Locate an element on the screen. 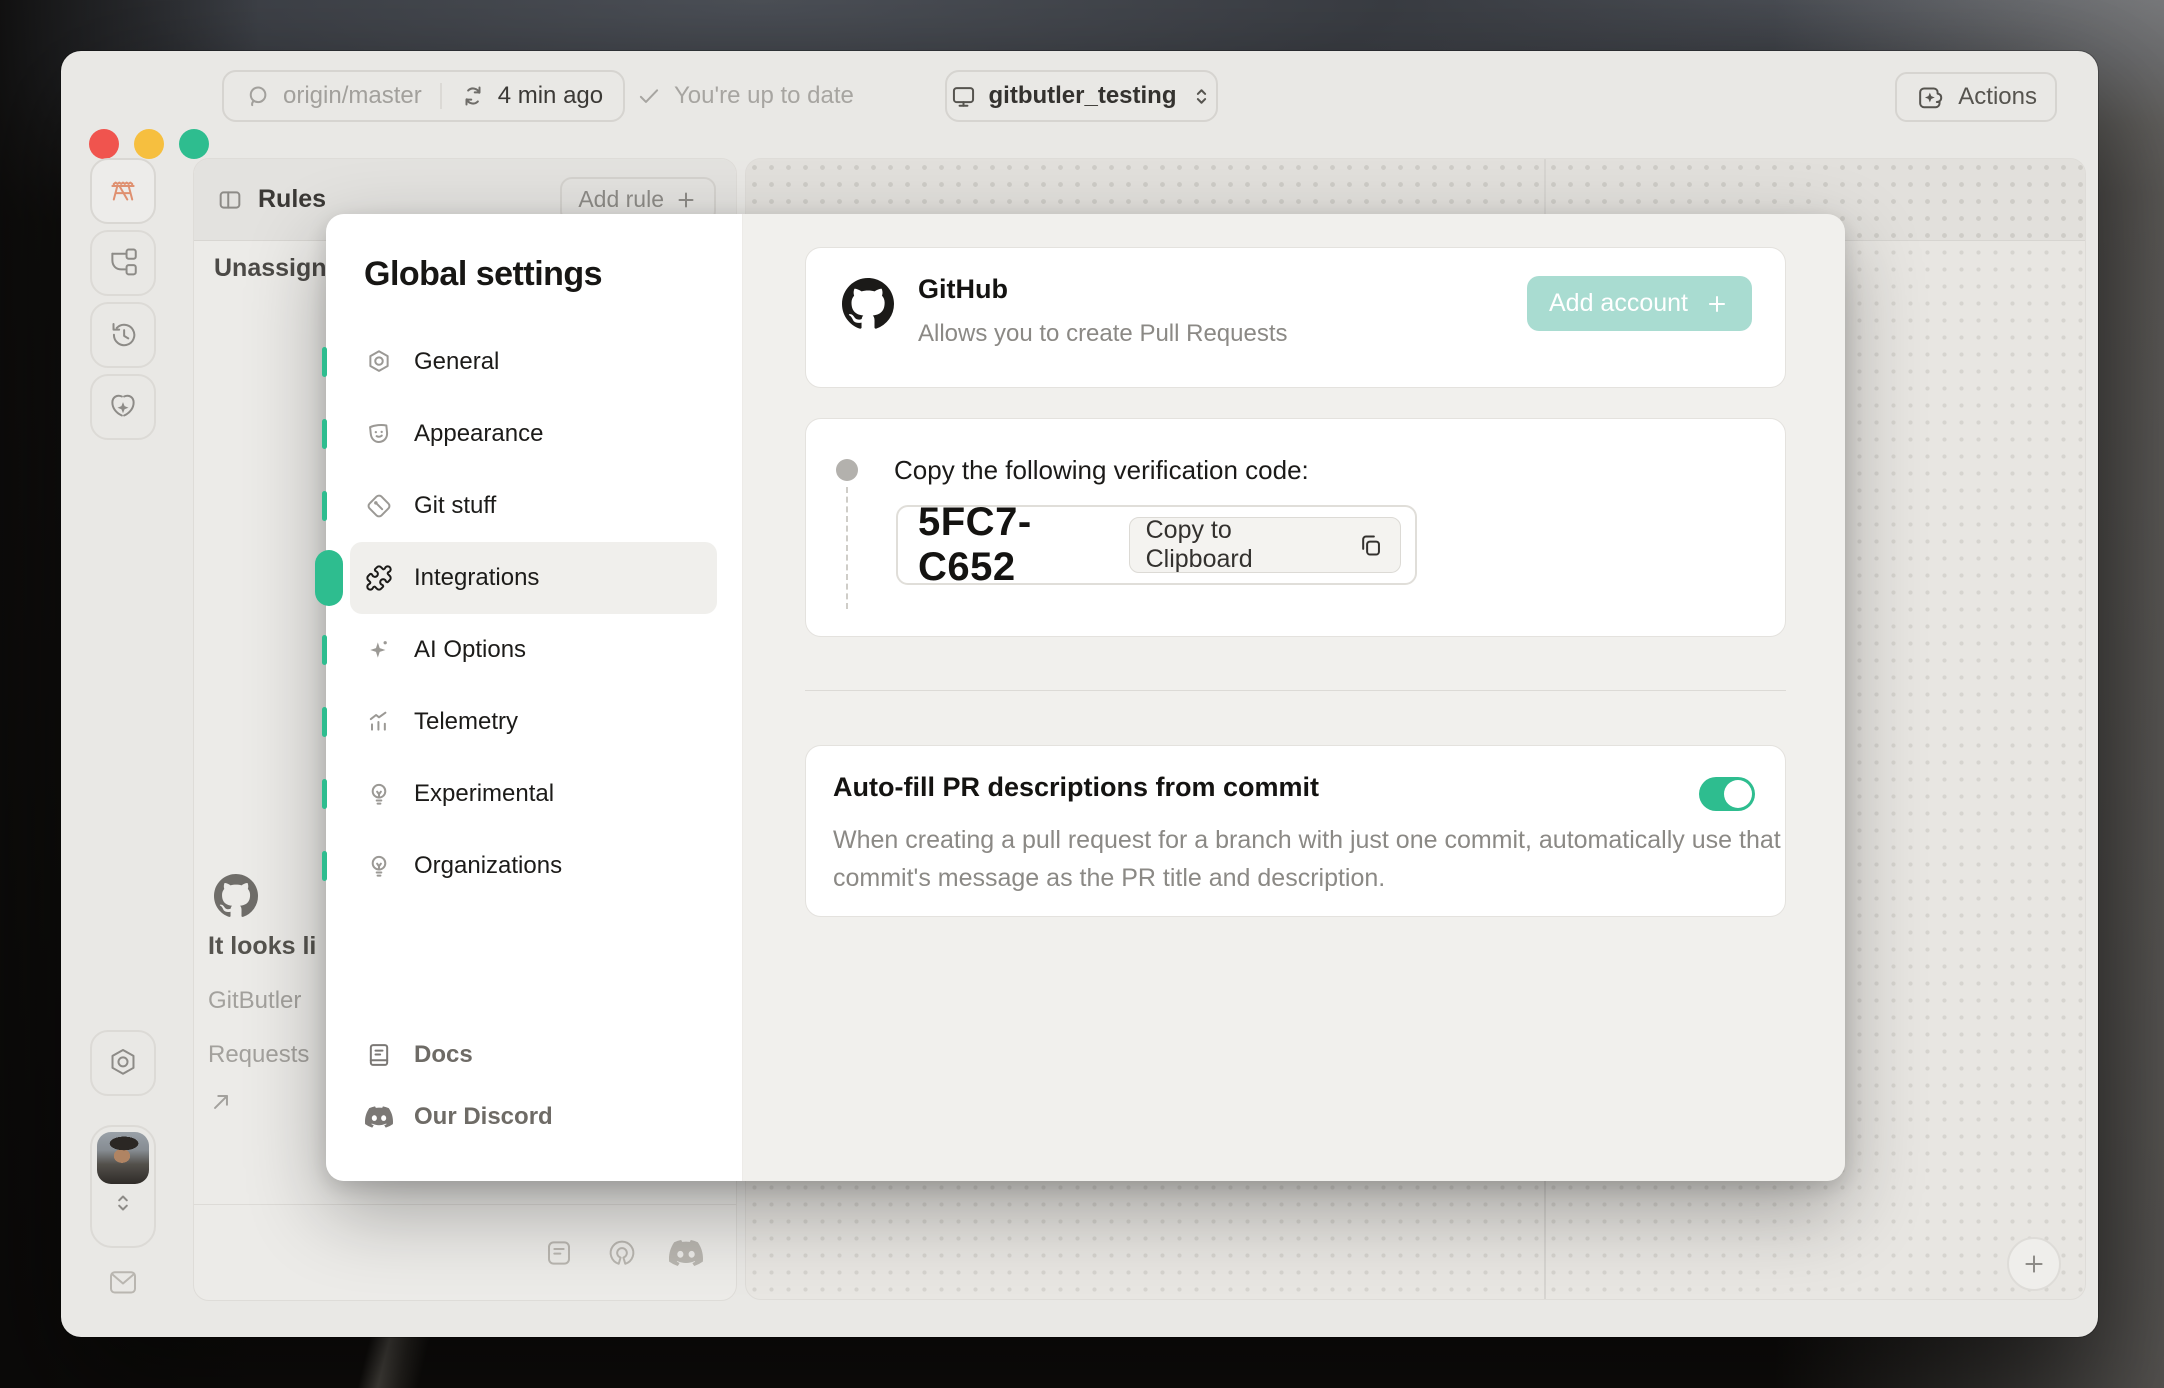  actions-button-label: Actions is located at coordinates (1997, 96).